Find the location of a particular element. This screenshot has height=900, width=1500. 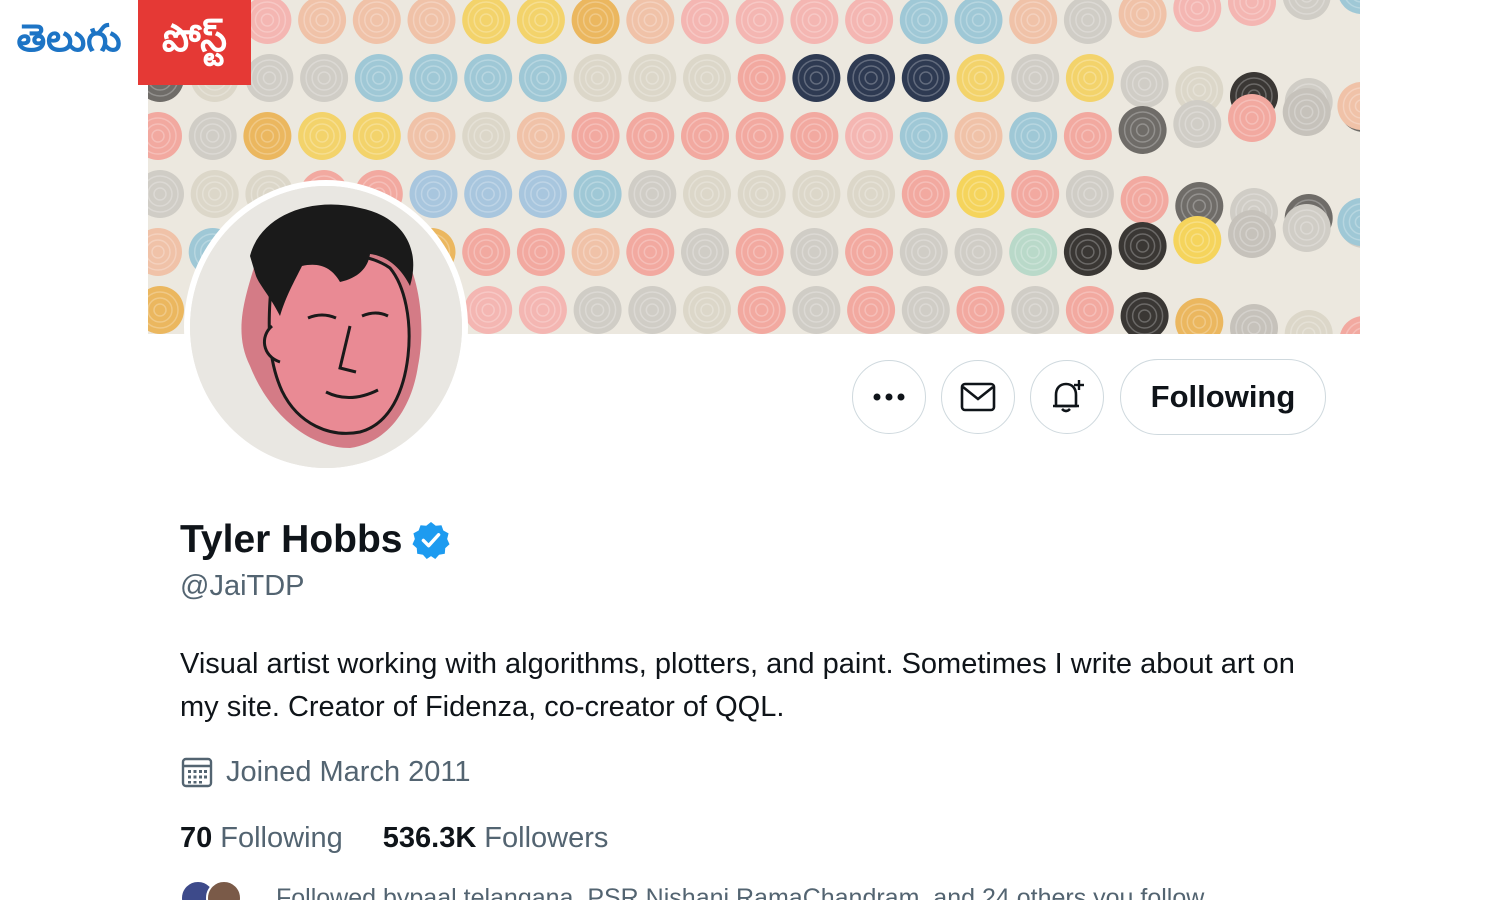

joined-date-text: Joined March 2011 is located at coordinates (348, 771).